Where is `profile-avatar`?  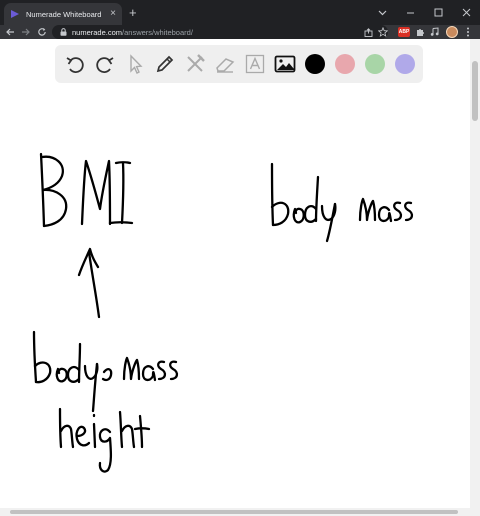 profile-avatar is located at coordinates (452, 32).